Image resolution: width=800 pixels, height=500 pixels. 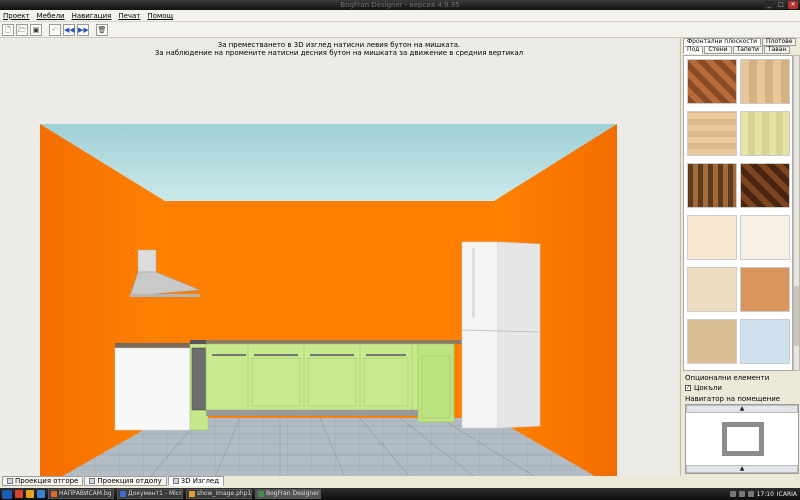 What do you see at coordinates (150, 494) in the screenshot?
I see `task-button: Документ1 - Micro` at bounding box center [150, 494].